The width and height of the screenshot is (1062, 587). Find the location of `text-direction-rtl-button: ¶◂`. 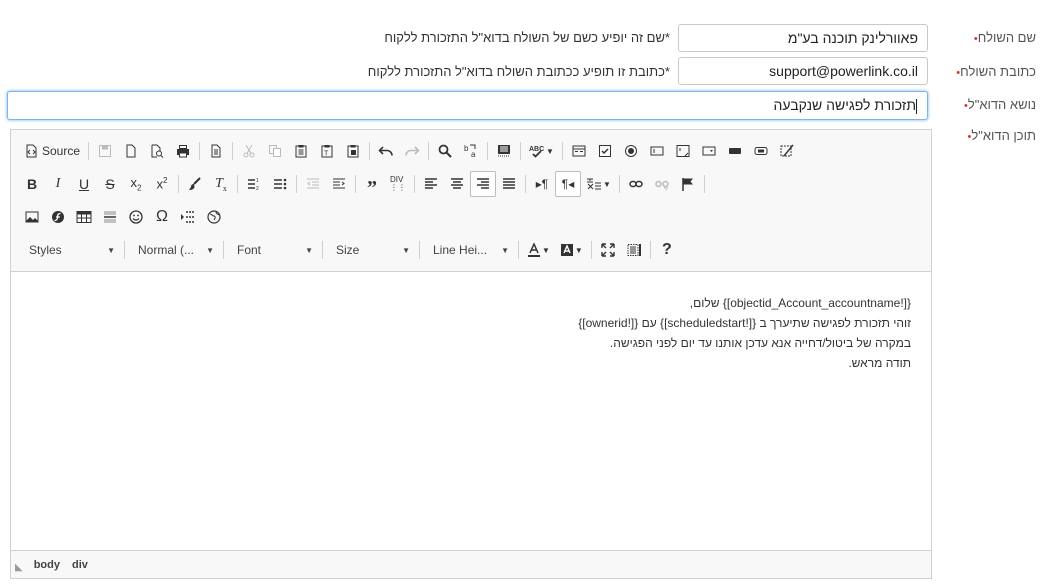

text-direction-rtl-button: ¶◂ is located at coordinates (568, 184).